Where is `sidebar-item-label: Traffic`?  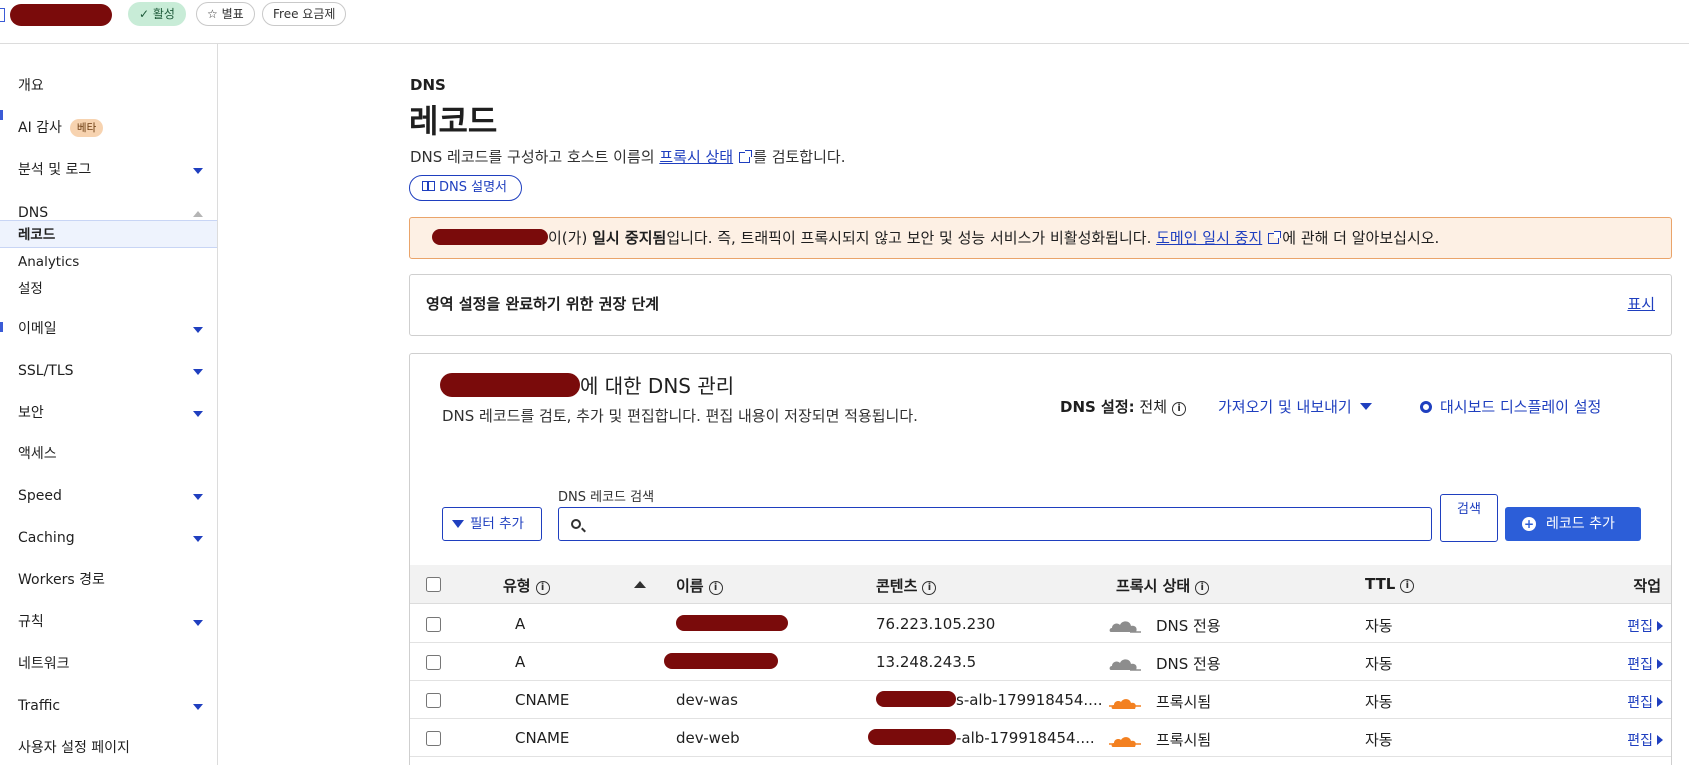
sidebar-item-label: Traffic is located at coordinates (39, 706).